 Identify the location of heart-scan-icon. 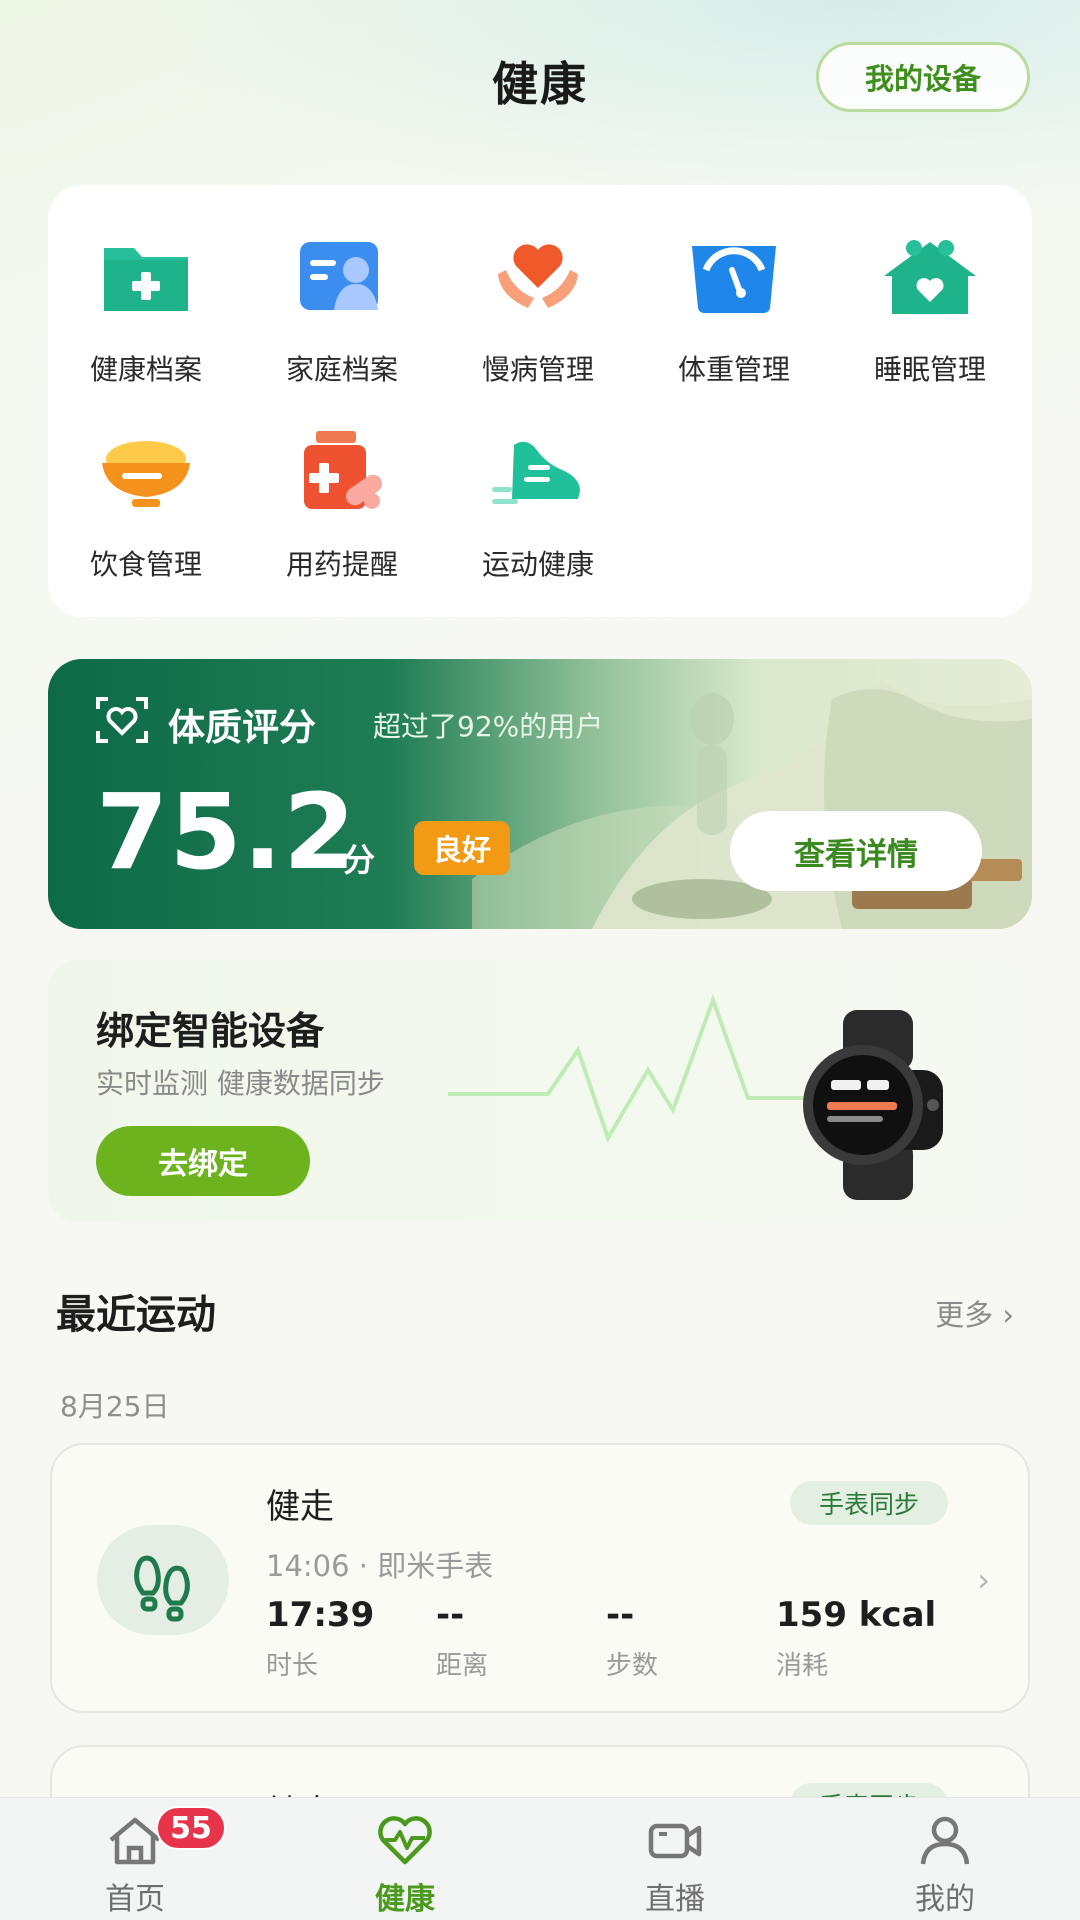
(122, 720).